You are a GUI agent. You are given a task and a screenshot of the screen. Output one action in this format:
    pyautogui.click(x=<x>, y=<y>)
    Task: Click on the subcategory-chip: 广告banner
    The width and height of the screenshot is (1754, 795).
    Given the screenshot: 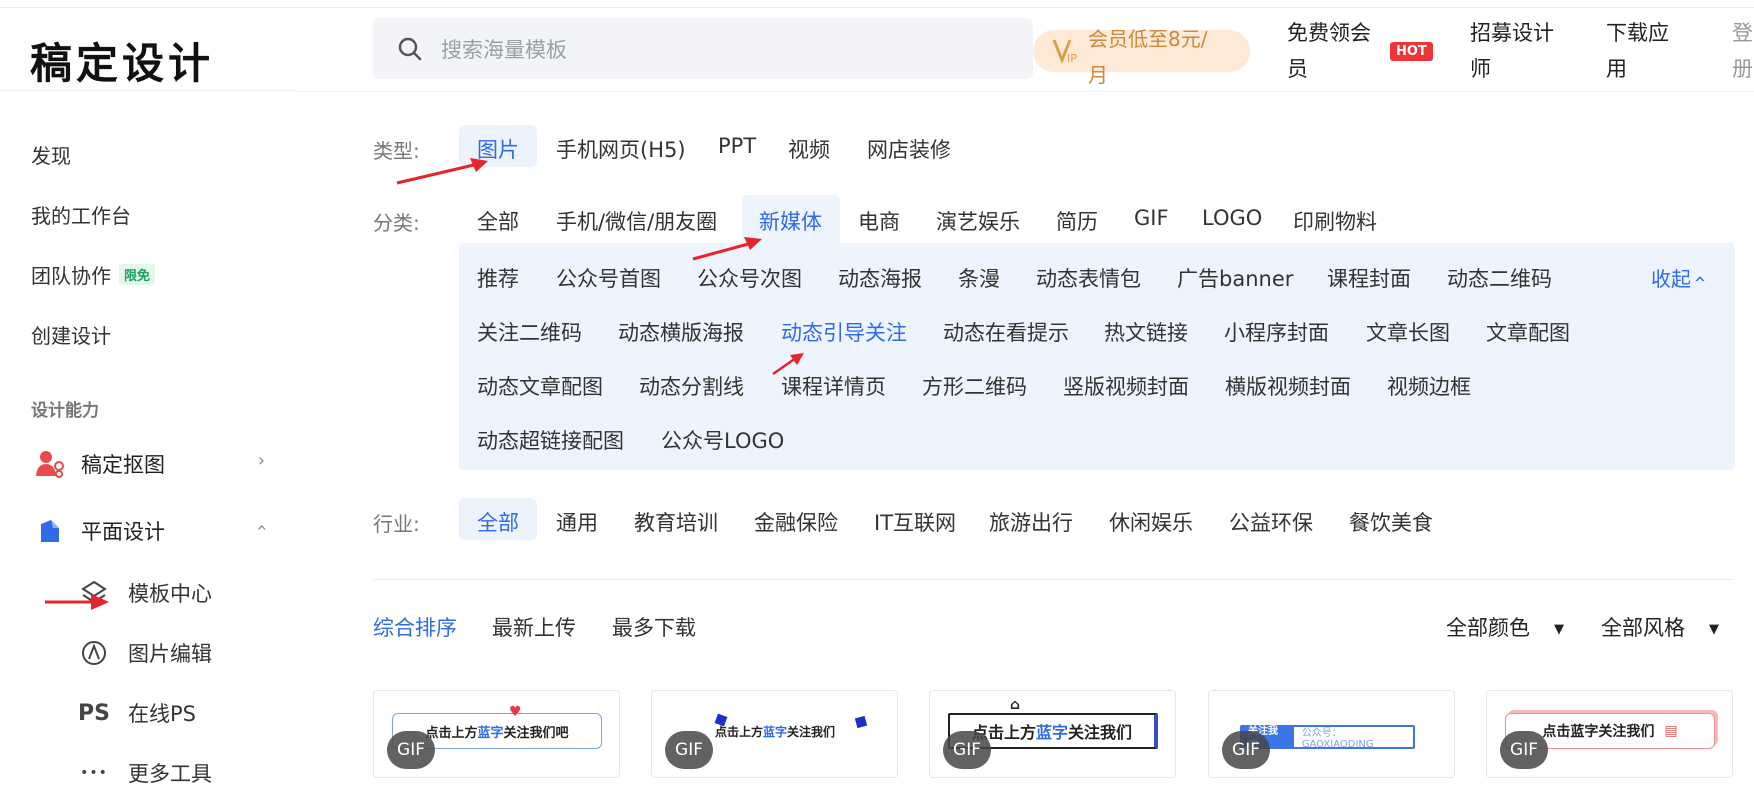 What is the action you would take?
    pyautogui.click(x=1235, y=278)
    